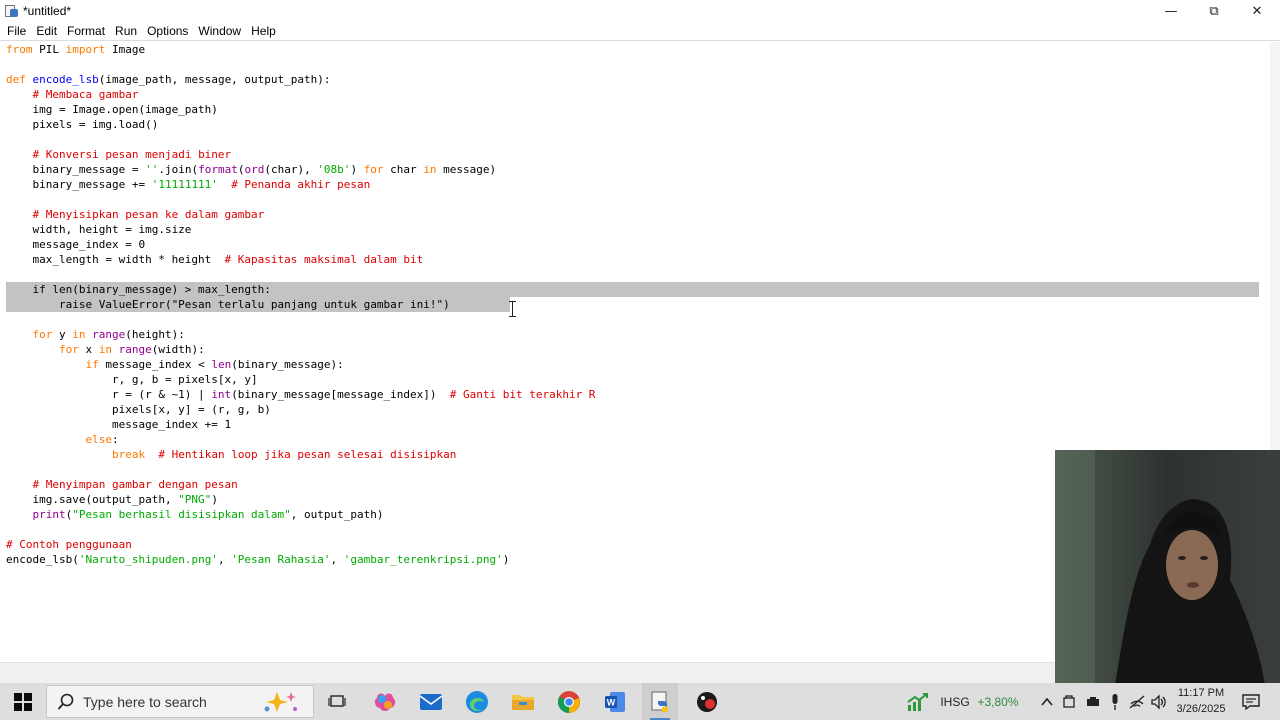  I want to click on code-token: 'gambar_terenkripsi.png', so click(423, 559).